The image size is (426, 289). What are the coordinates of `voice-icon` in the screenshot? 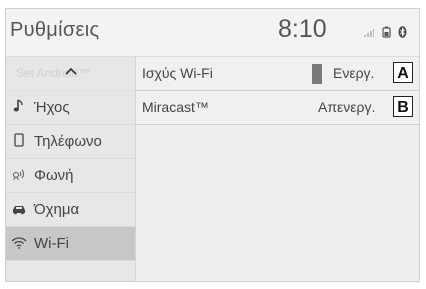 It's located at (19, 175).